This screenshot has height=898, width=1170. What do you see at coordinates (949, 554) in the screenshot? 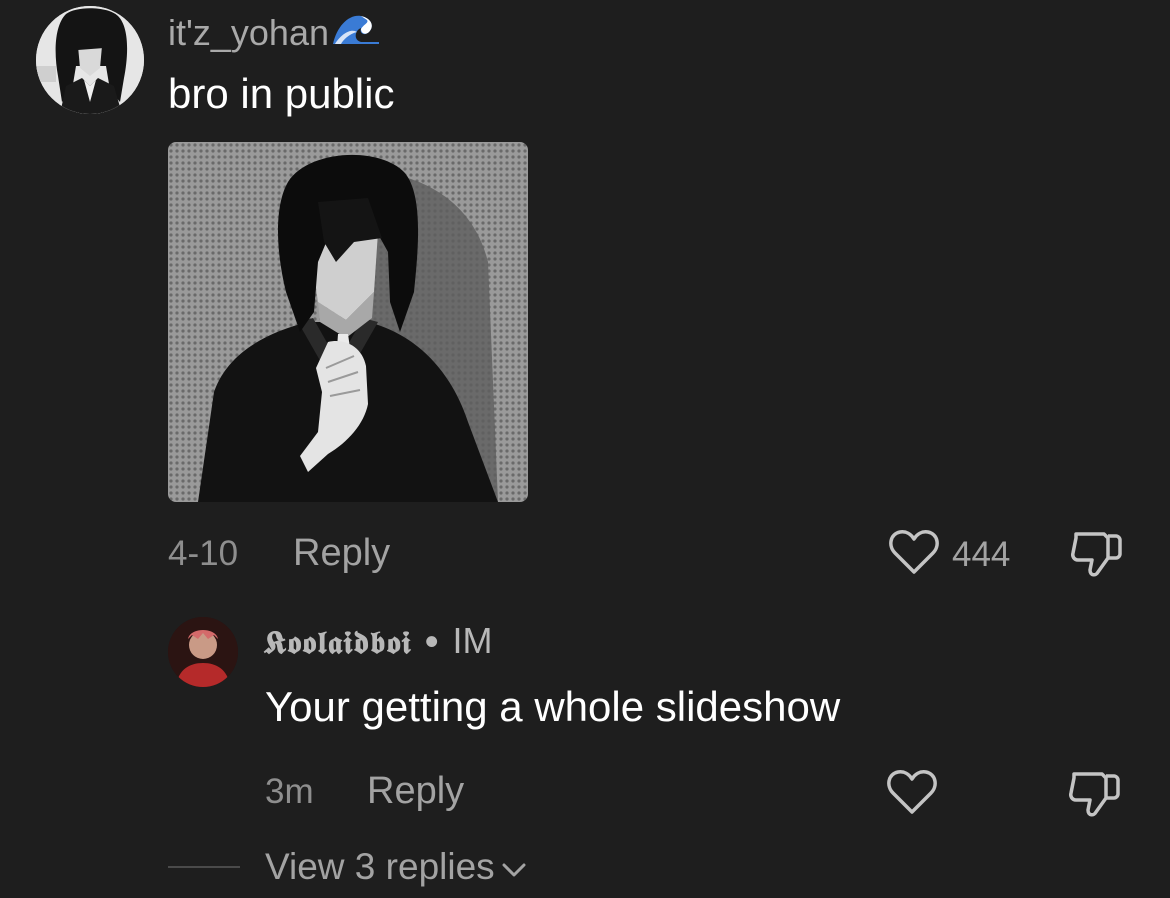
I see `like-button: 444` at bounding box center [949, 554].